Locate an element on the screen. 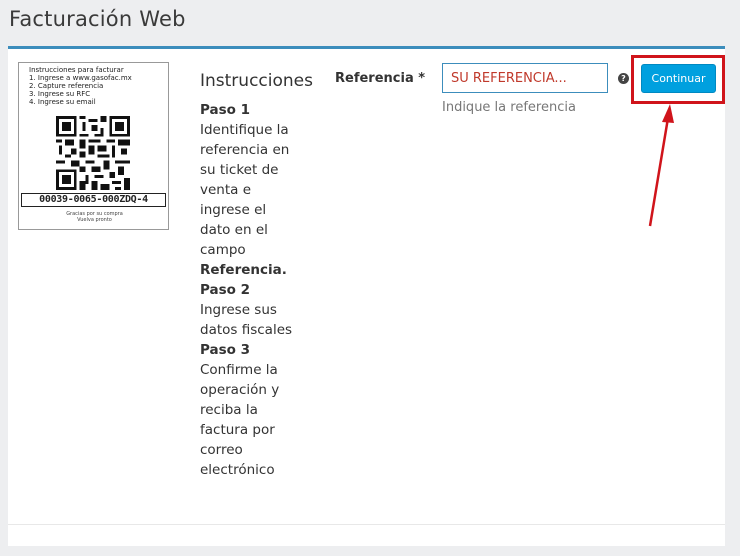 This screenshot has width=740, height=556. step-1-field: Referencia. is located at coordinates (243, 270).